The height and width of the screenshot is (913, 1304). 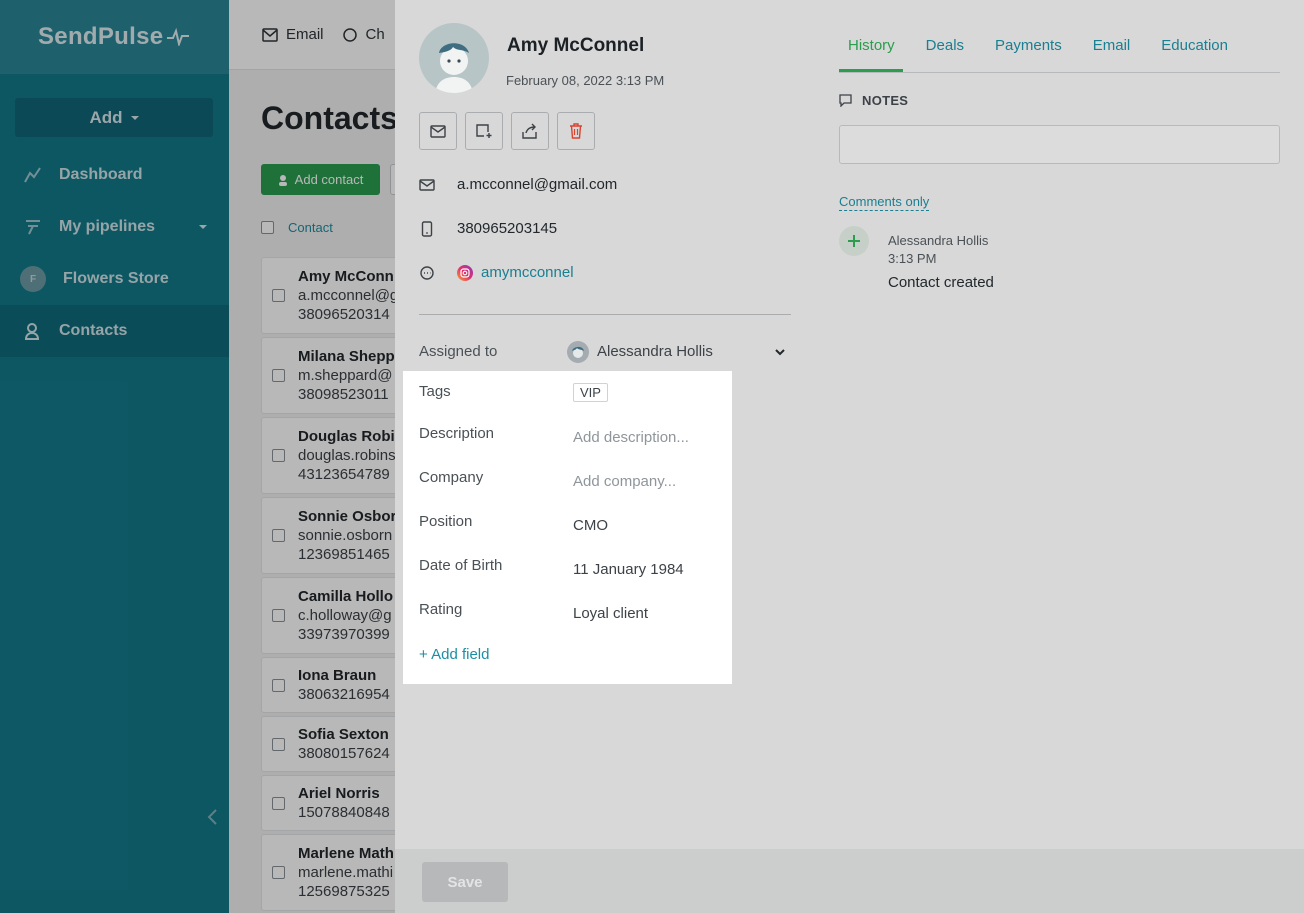 I want to click on notes-input, so click(x=1059, y=144).